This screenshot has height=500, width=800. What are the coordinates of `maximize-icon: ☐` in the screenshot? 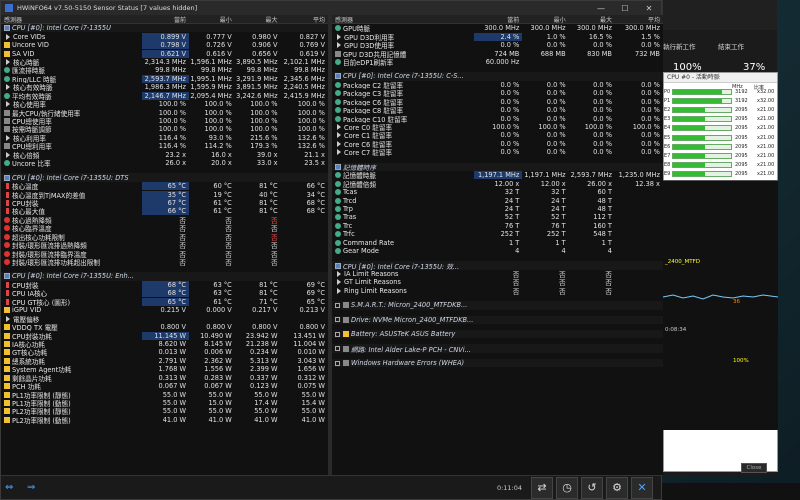 It's located at (625, 8).